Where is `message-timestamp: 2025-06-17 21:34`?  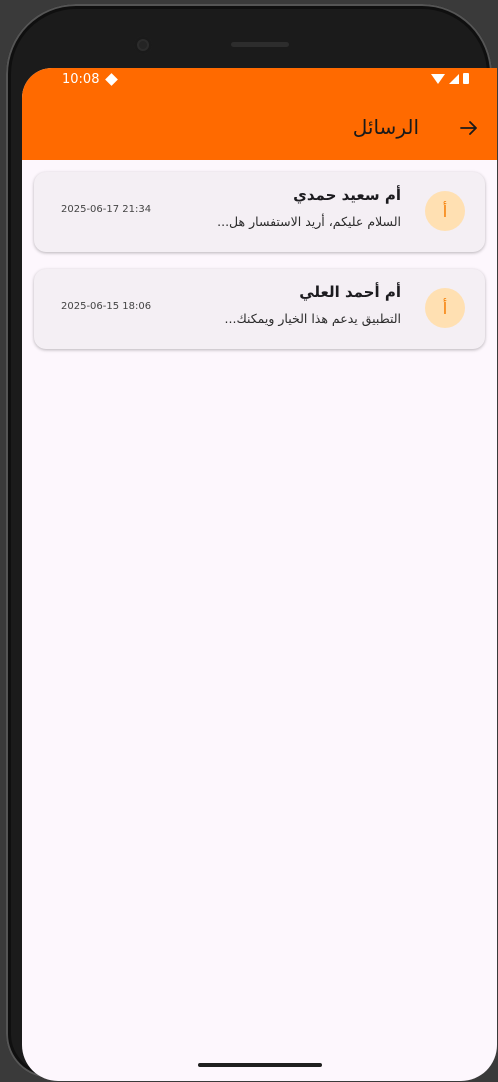
message-timestamp: 2025-06-17 21:34 is located at coordinates (106, 209).